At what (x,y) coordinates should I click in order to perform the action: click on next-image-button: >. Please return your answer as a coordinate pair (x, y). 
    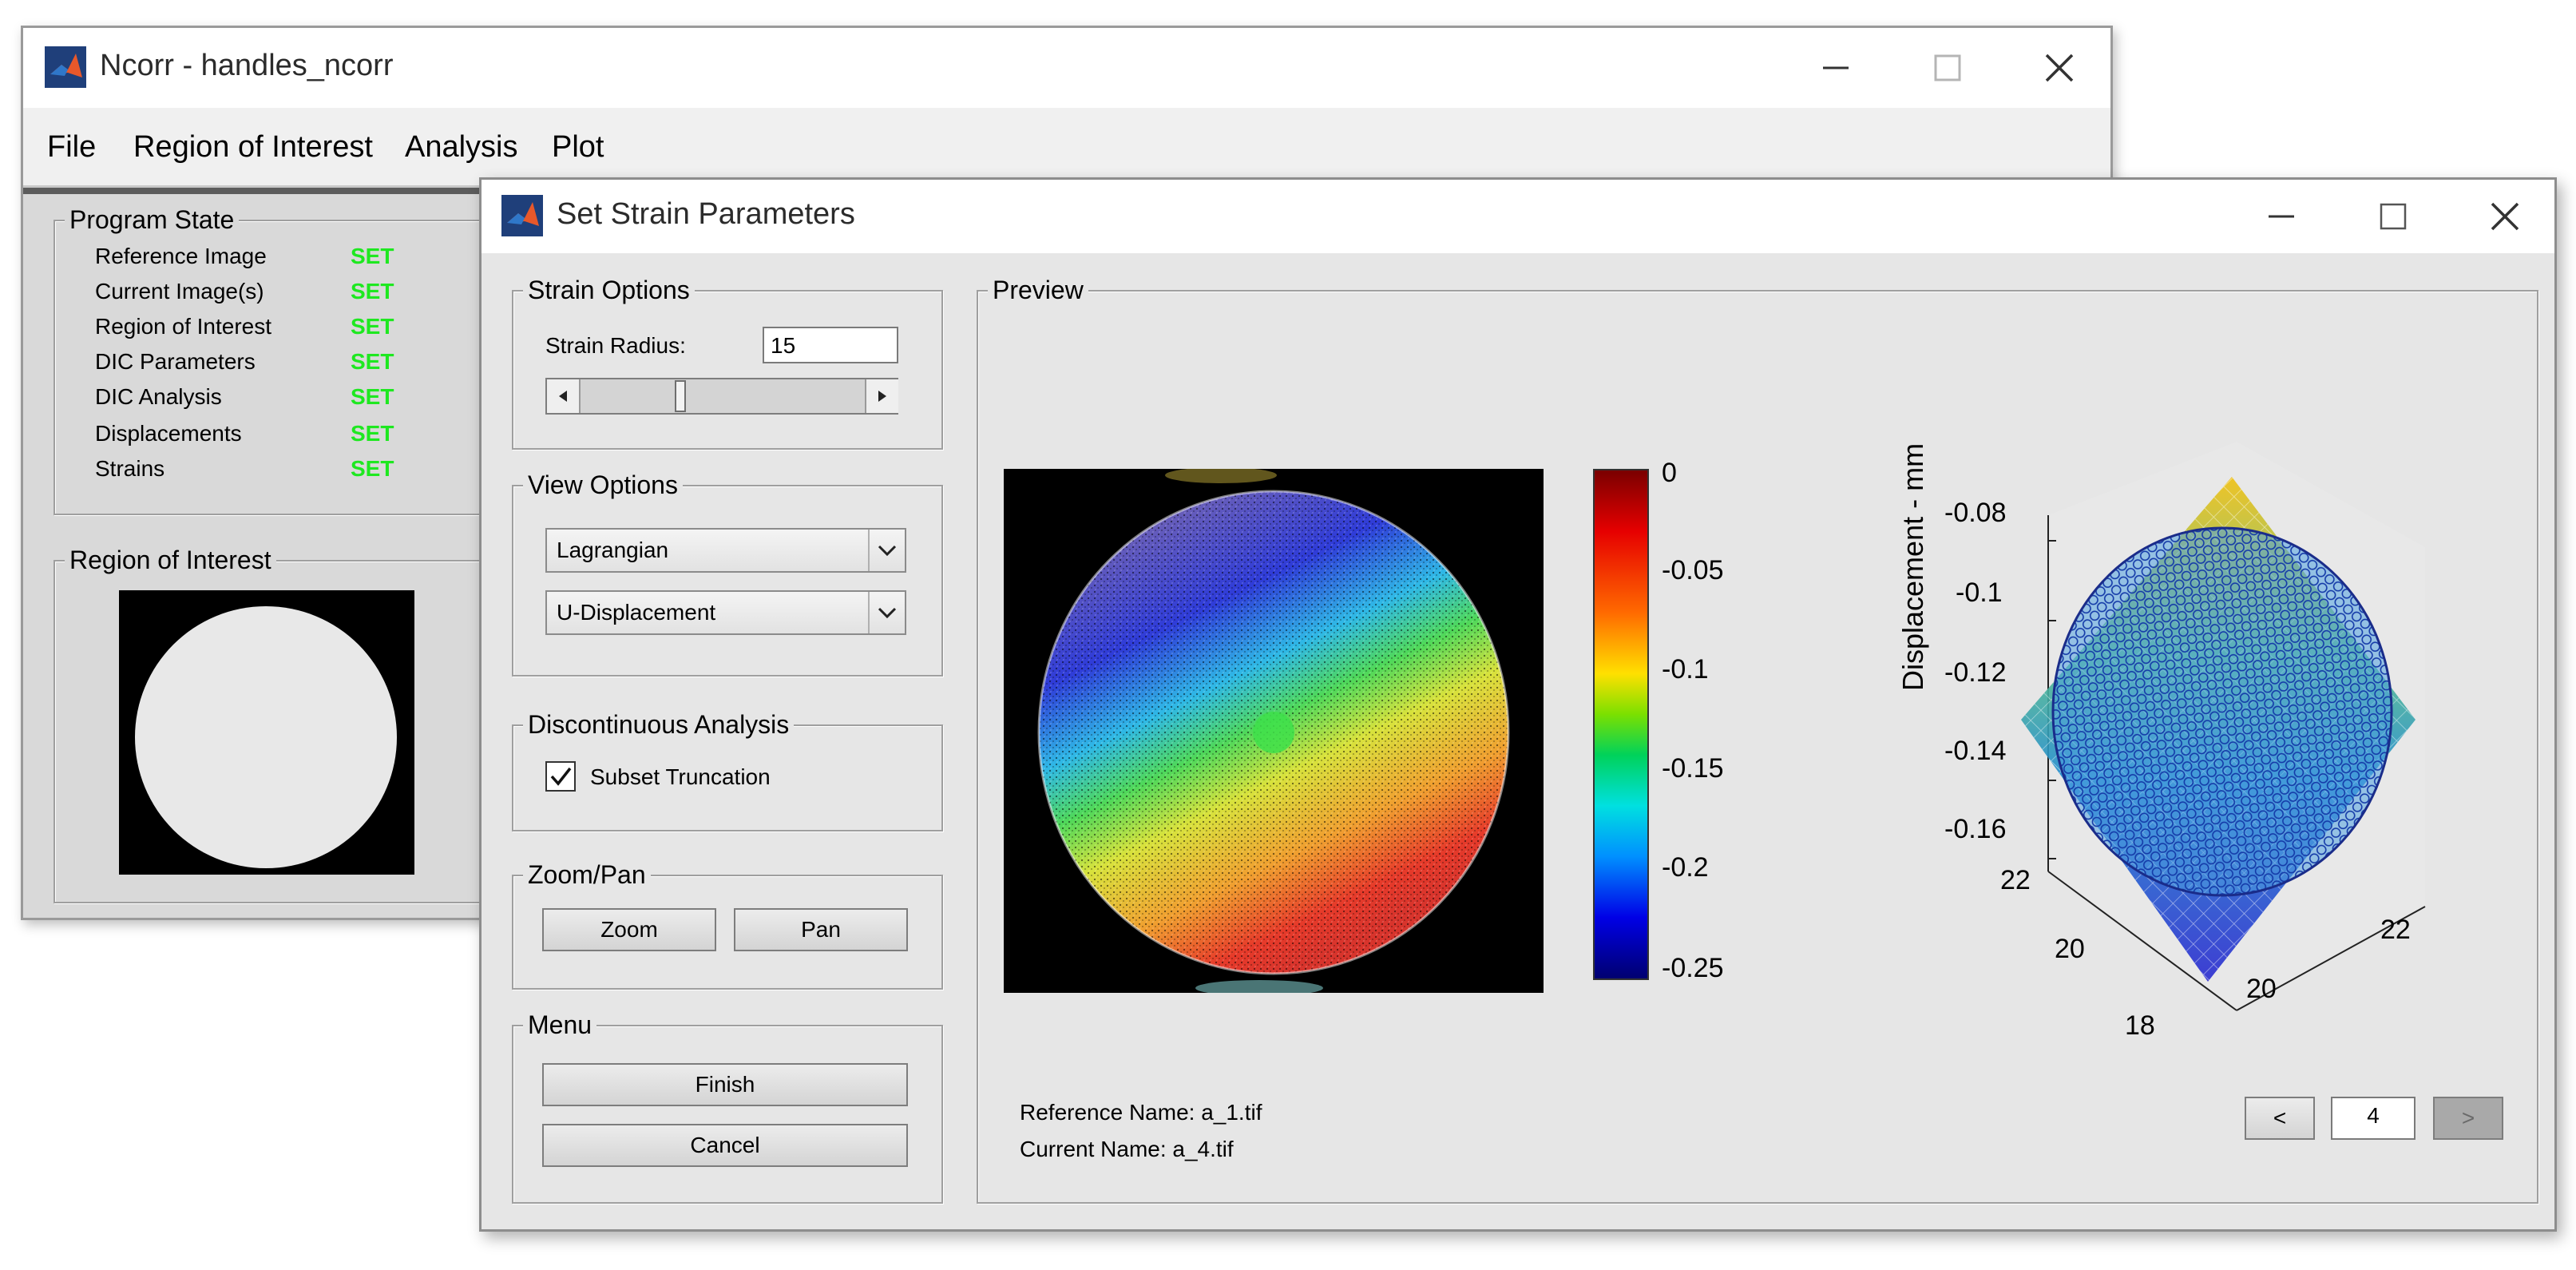
    Looking at the image, I should click on (2468, 1118).